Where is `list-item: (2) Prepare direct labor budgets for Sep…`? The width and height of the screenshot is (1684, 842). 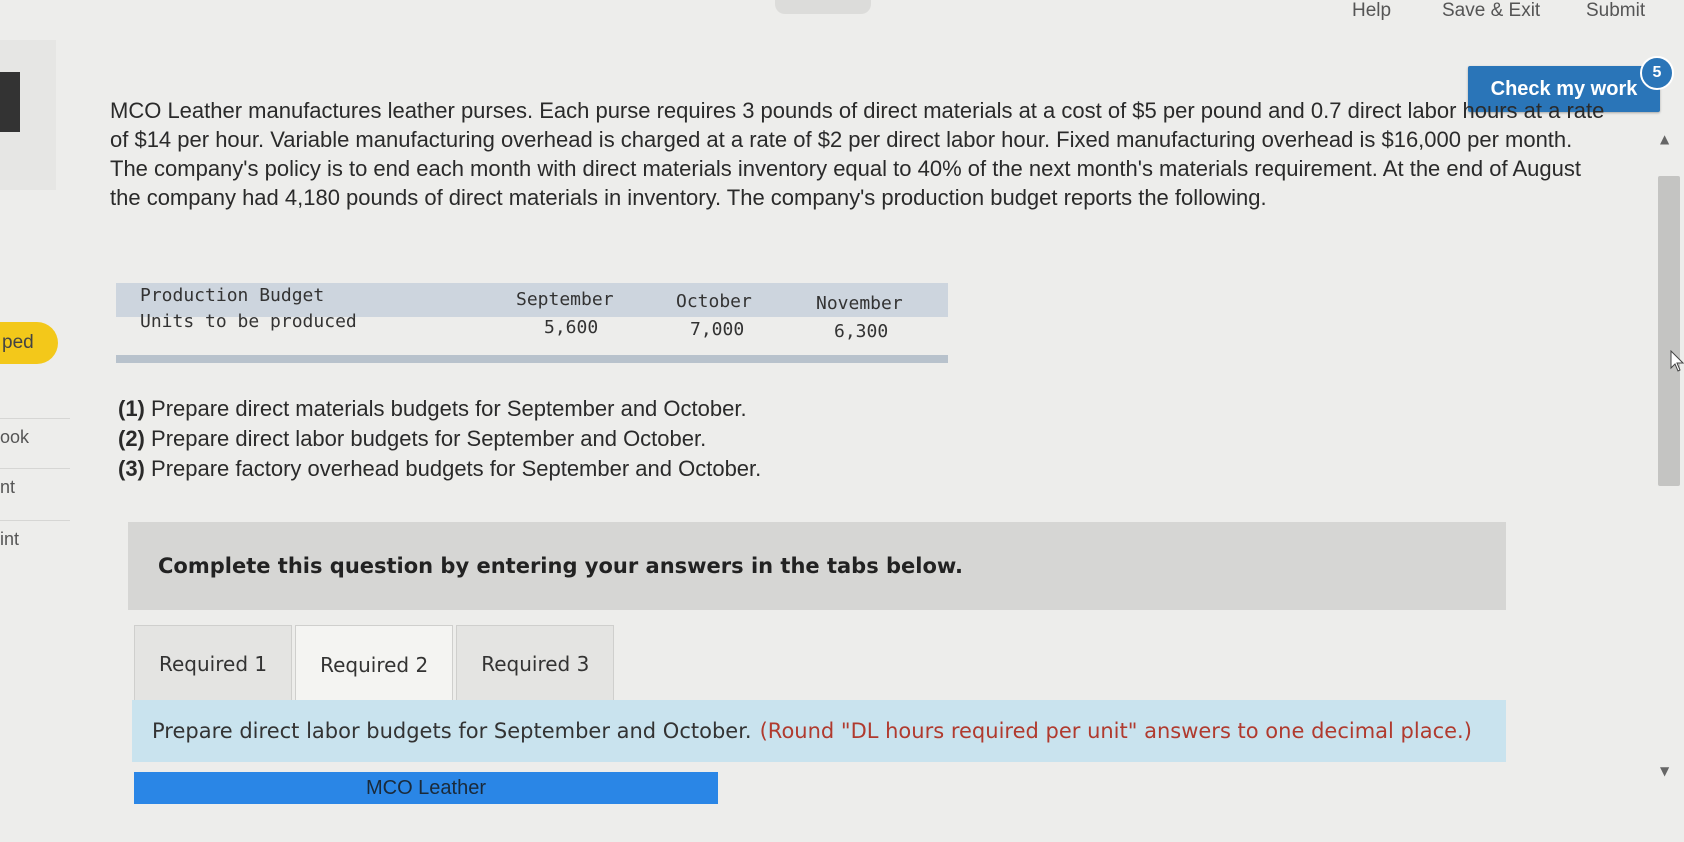 list-item: (2) Prepare direct labor budgets for Sep… is located at coordinates (412, 438).